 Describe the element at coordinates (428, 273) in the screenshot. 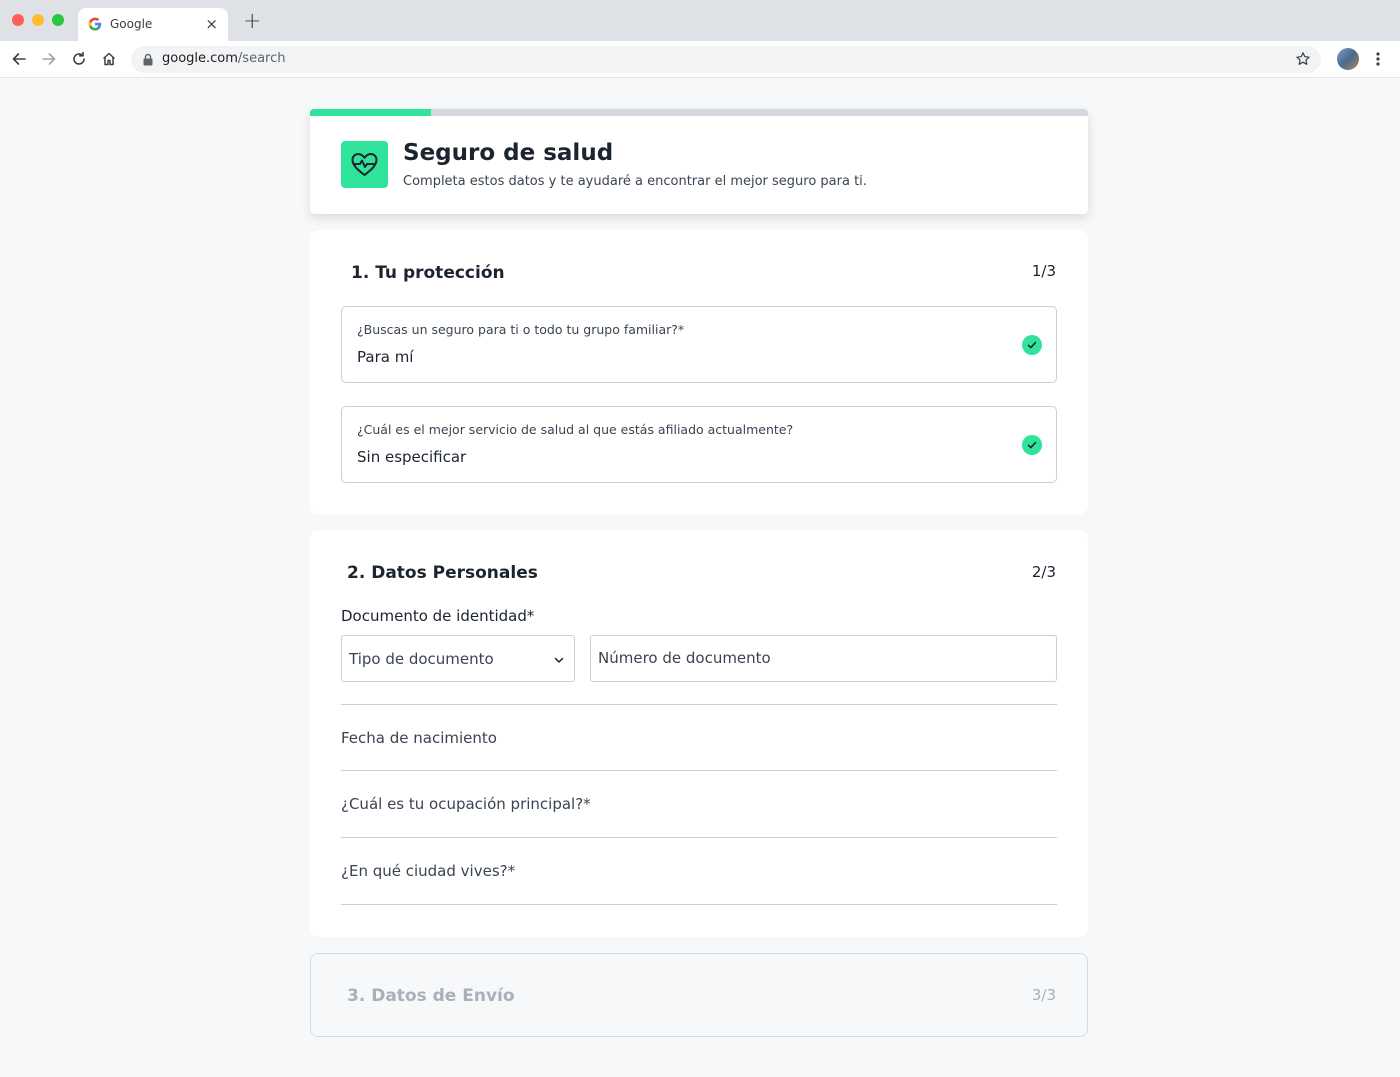

I see `section-title: 1. Tu protección` at that location.